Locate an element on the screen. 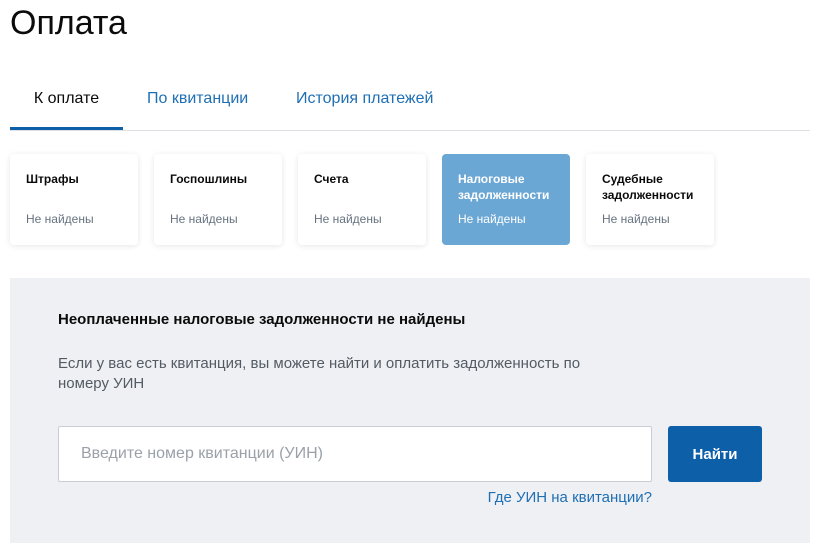  tab-payment-history: История платежей is located at coordinates (364, 107).